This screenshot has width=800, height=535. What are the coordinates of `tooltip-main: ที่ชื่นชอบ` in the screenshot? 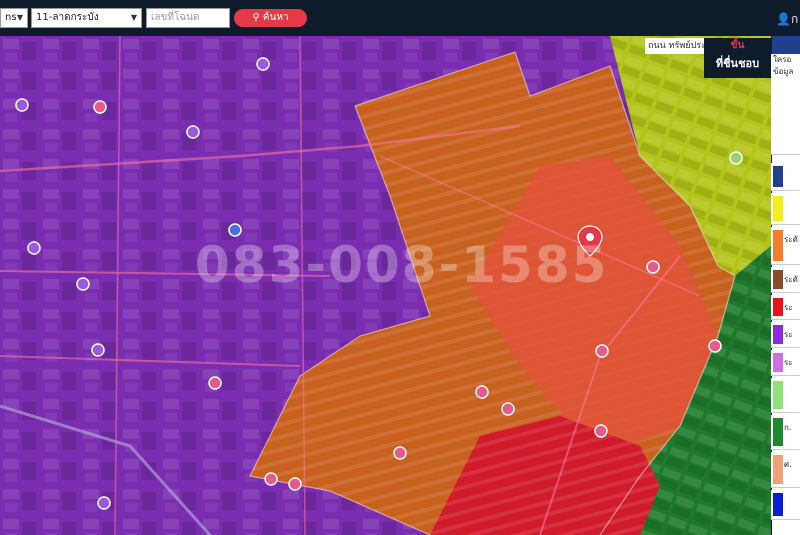 It's located at (737, 63).